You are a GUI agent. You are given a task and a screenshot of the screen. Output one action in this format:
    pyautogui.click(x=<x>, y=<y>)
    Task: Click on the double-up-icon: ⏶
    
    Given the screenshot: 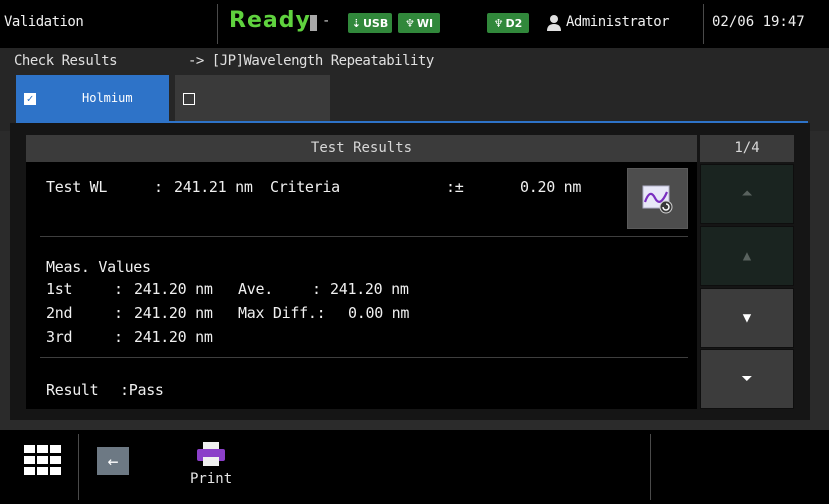 What is the action you would take?
    pyautogui.click(x=747, y=194)
    